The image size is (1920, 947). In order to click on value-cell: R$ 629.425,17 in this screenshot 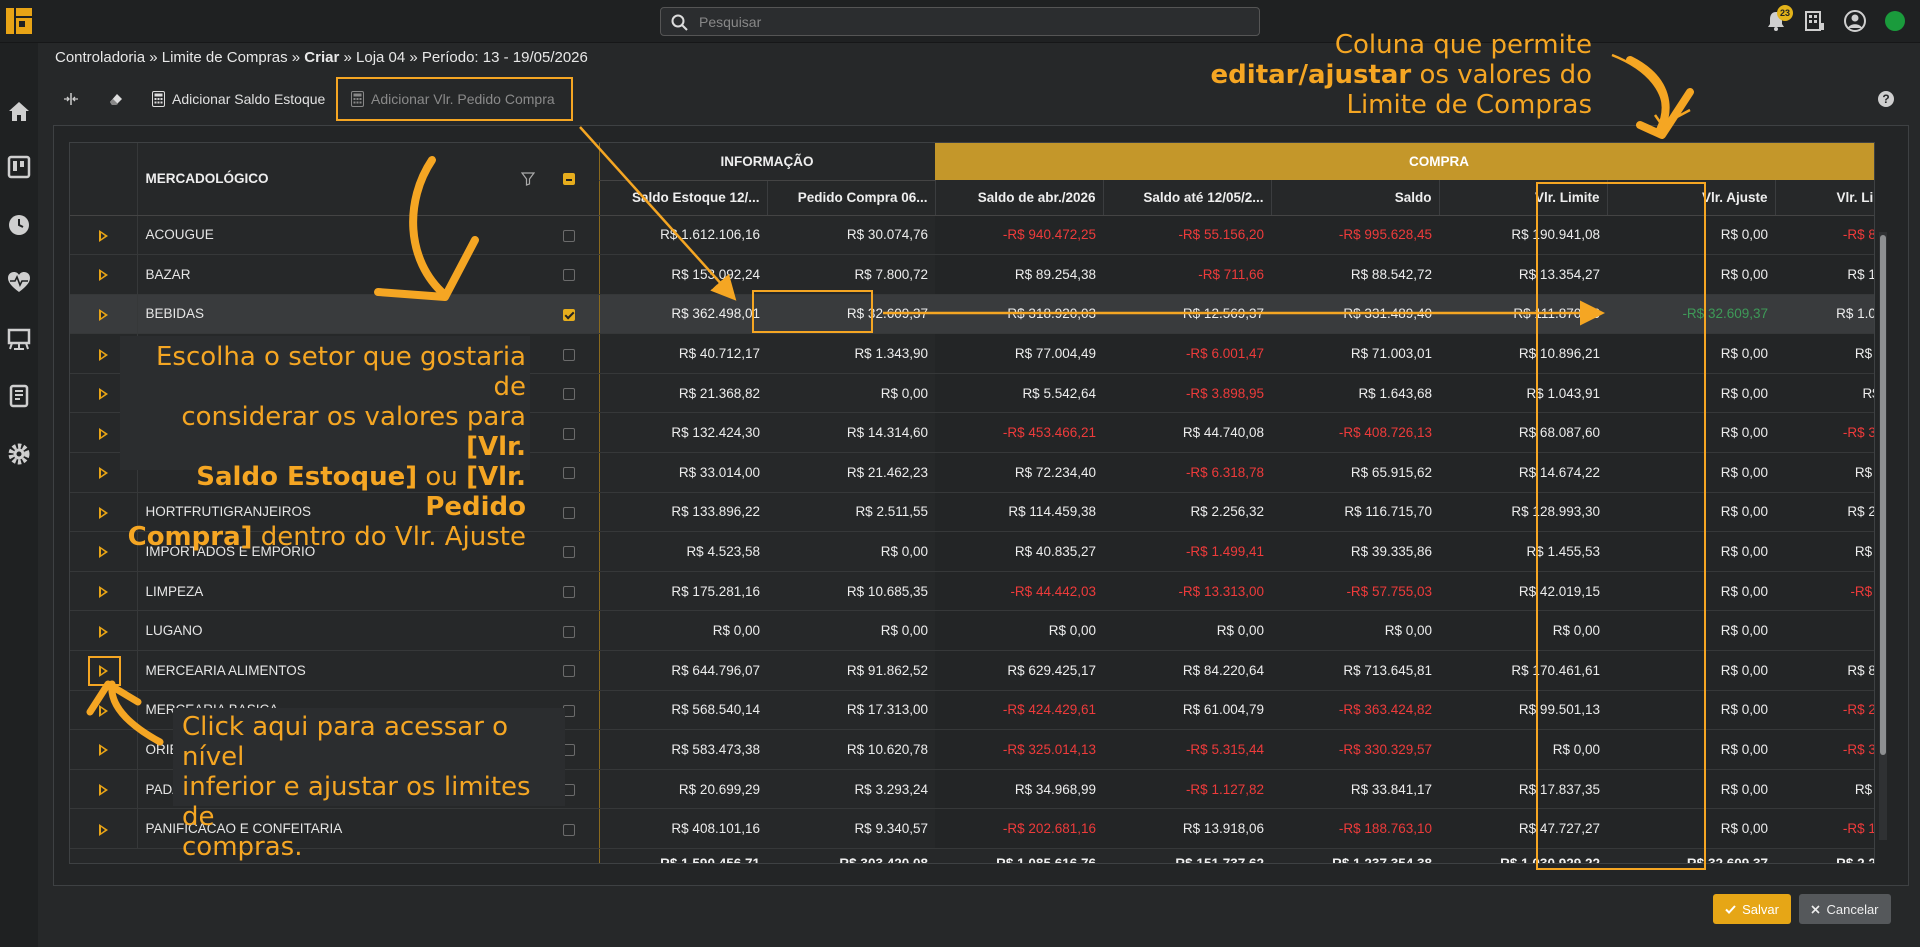, I will do `click(1019, 670)`.